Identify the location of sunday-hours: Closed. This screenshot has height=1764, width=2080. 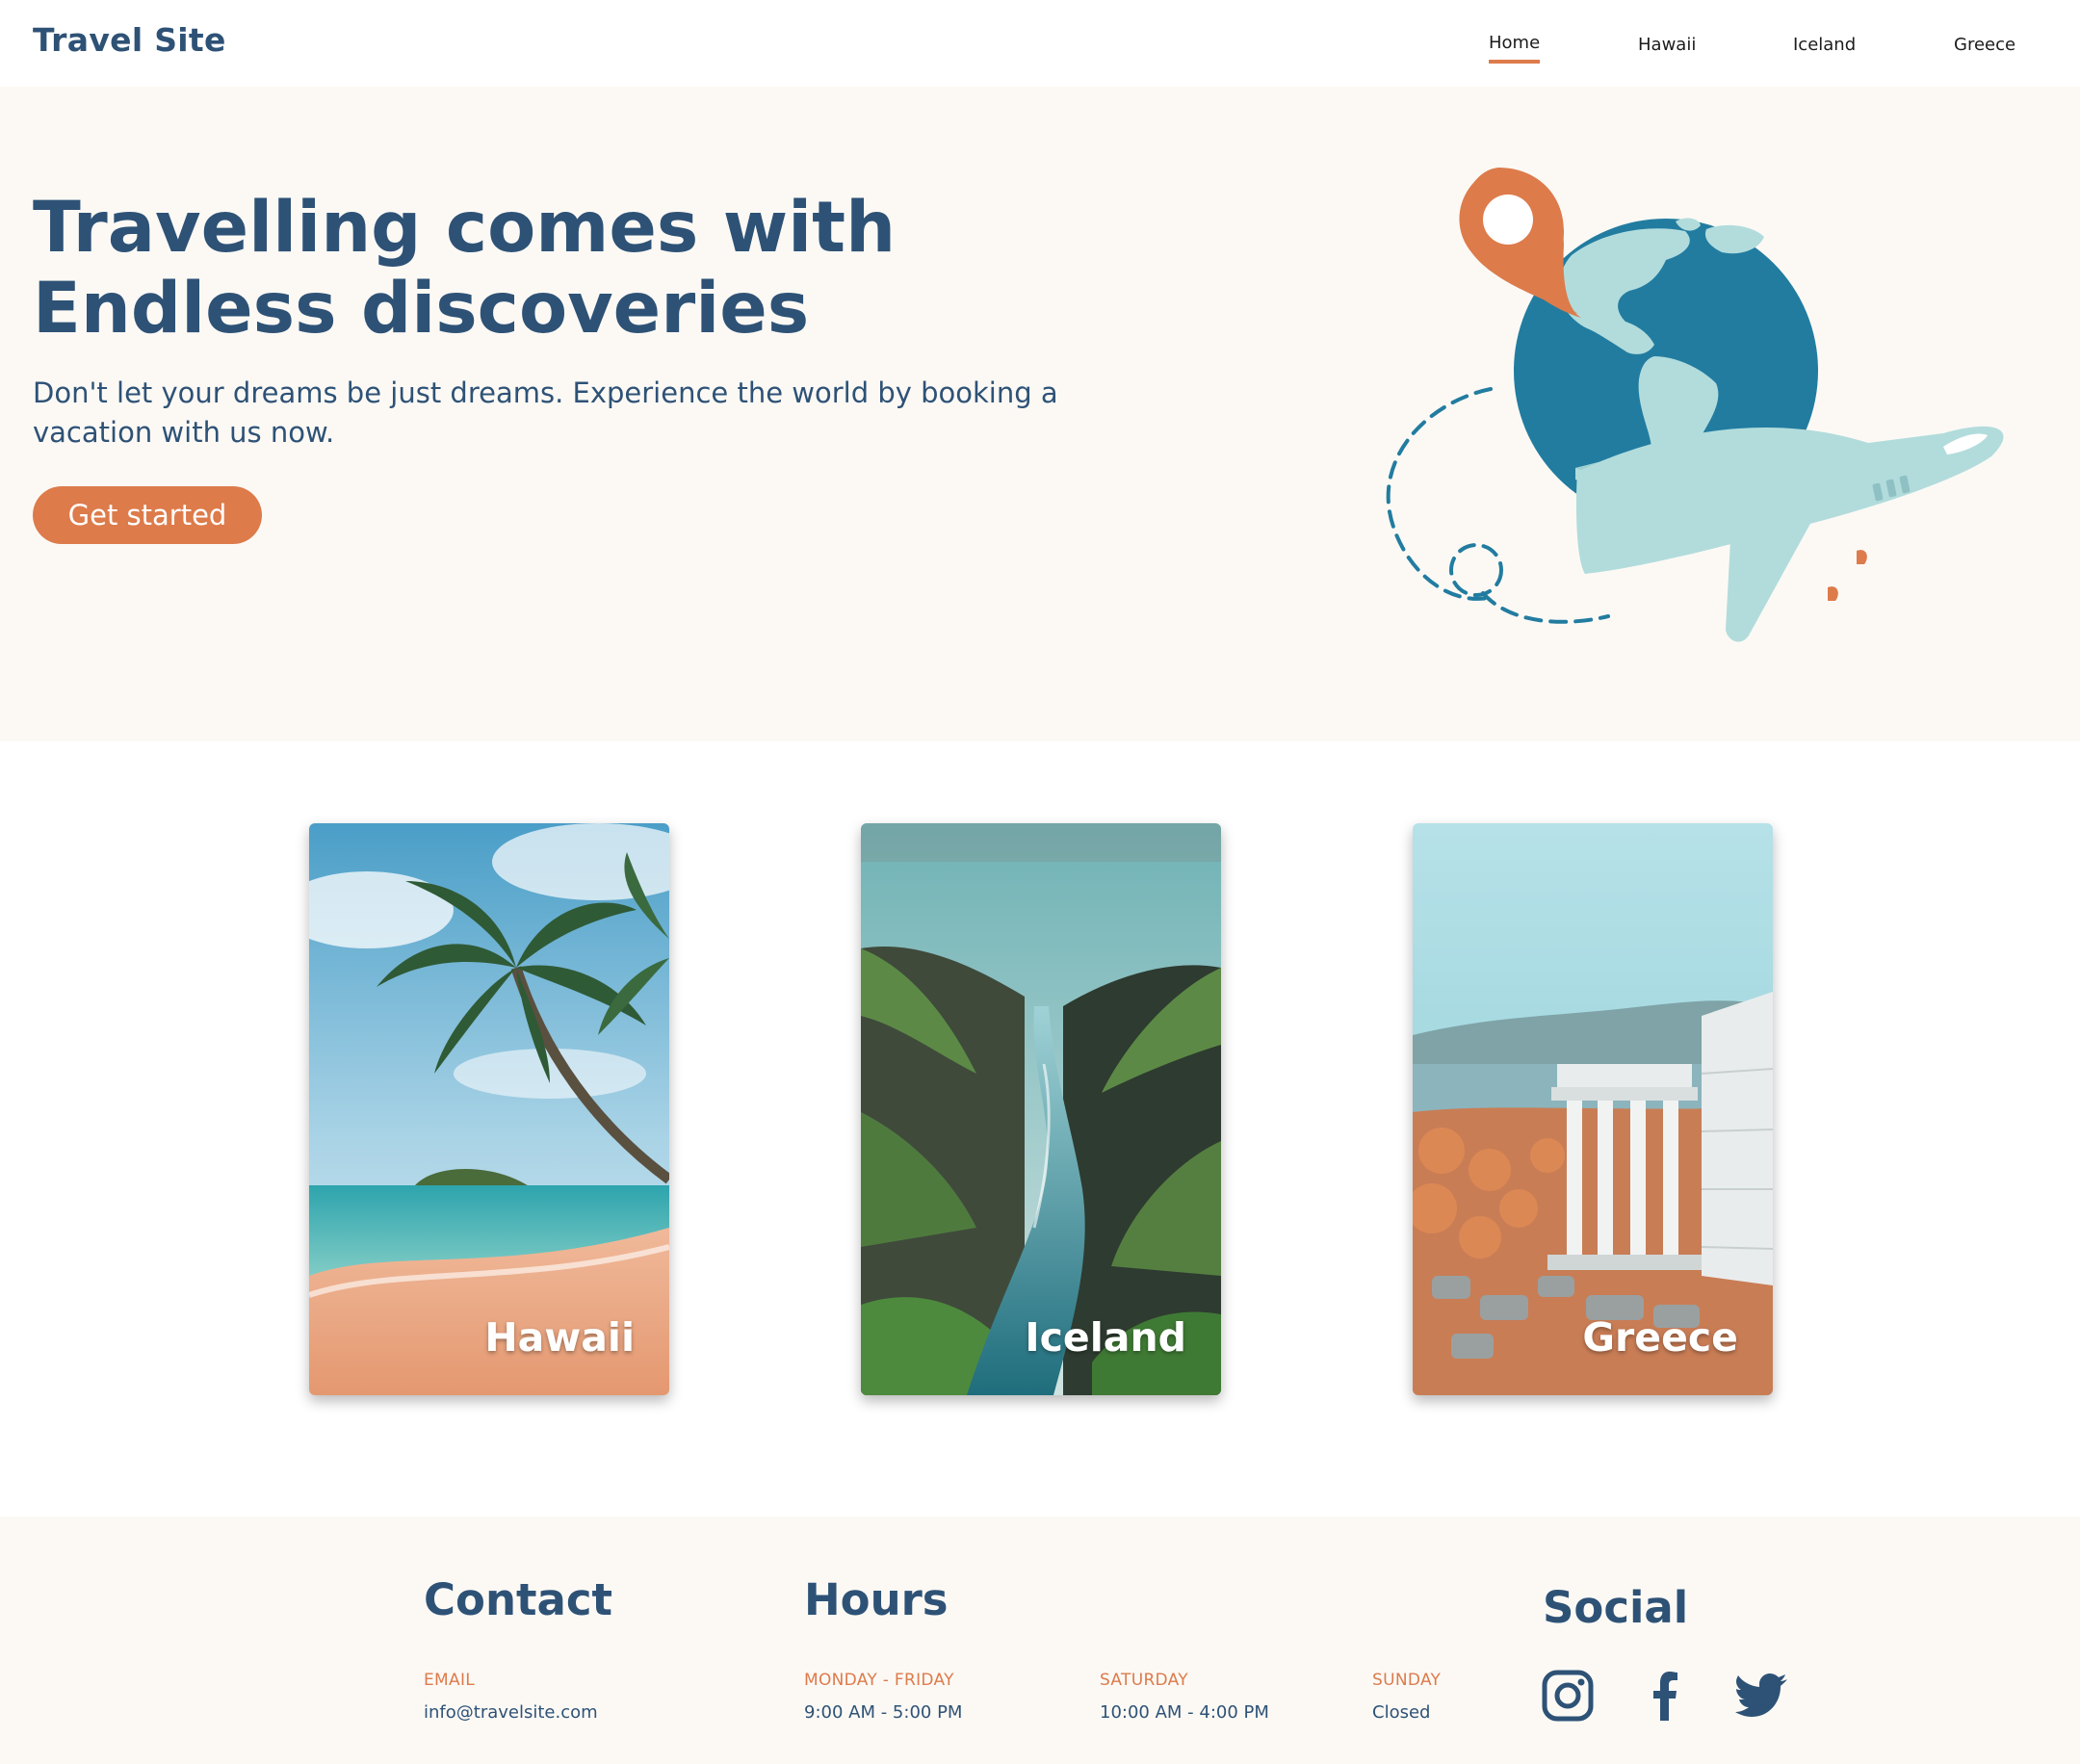
(1401, 1712).